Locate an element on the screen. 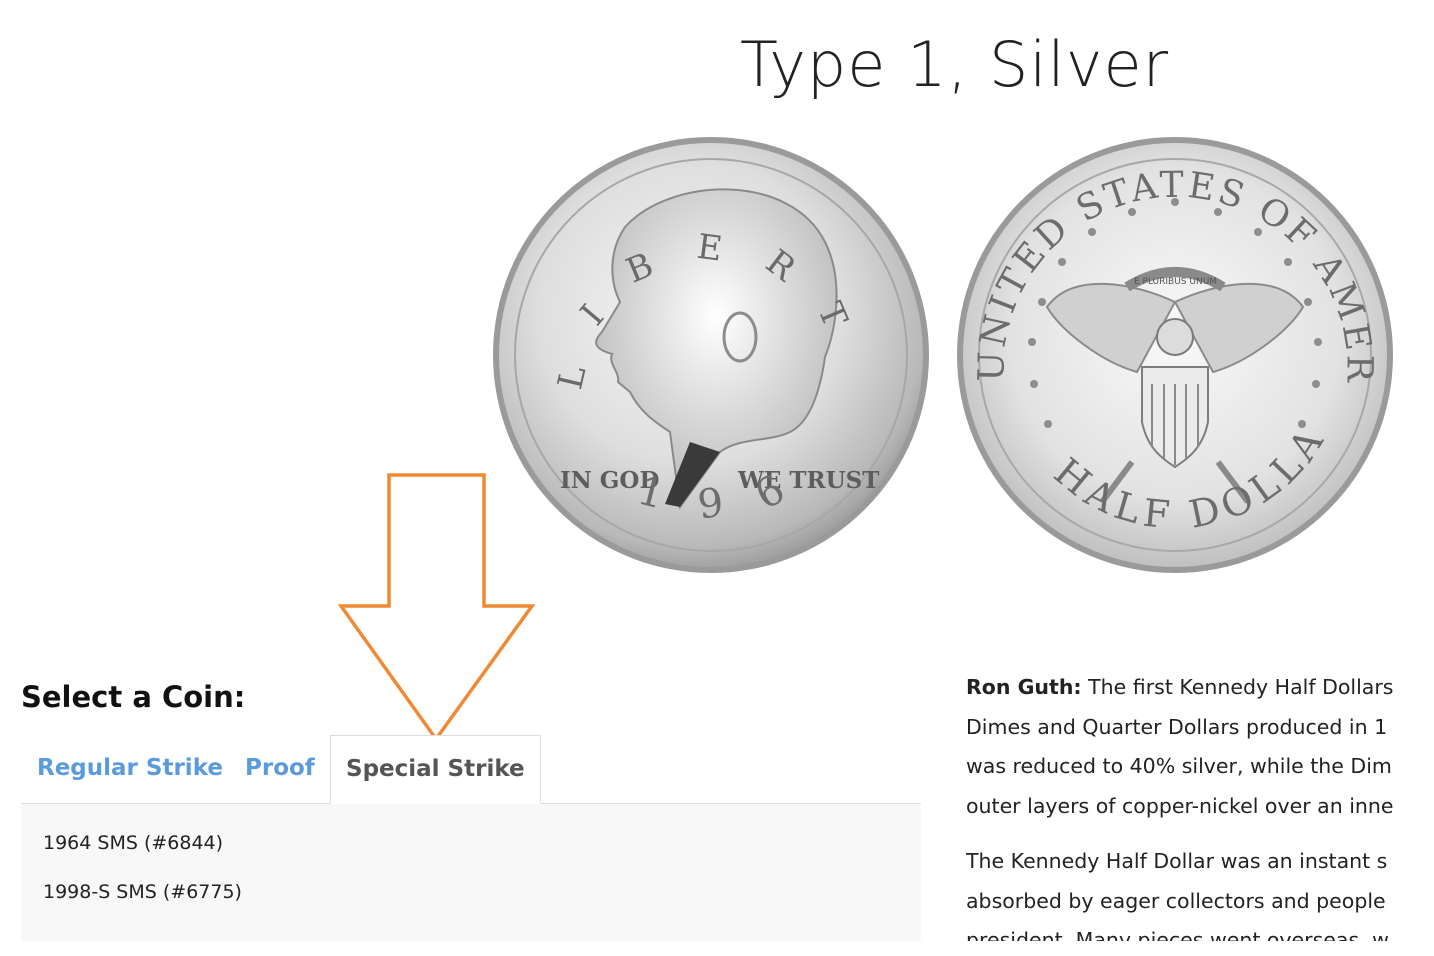  author-name: Ron Guth: is located at coordinates (1024, 687).